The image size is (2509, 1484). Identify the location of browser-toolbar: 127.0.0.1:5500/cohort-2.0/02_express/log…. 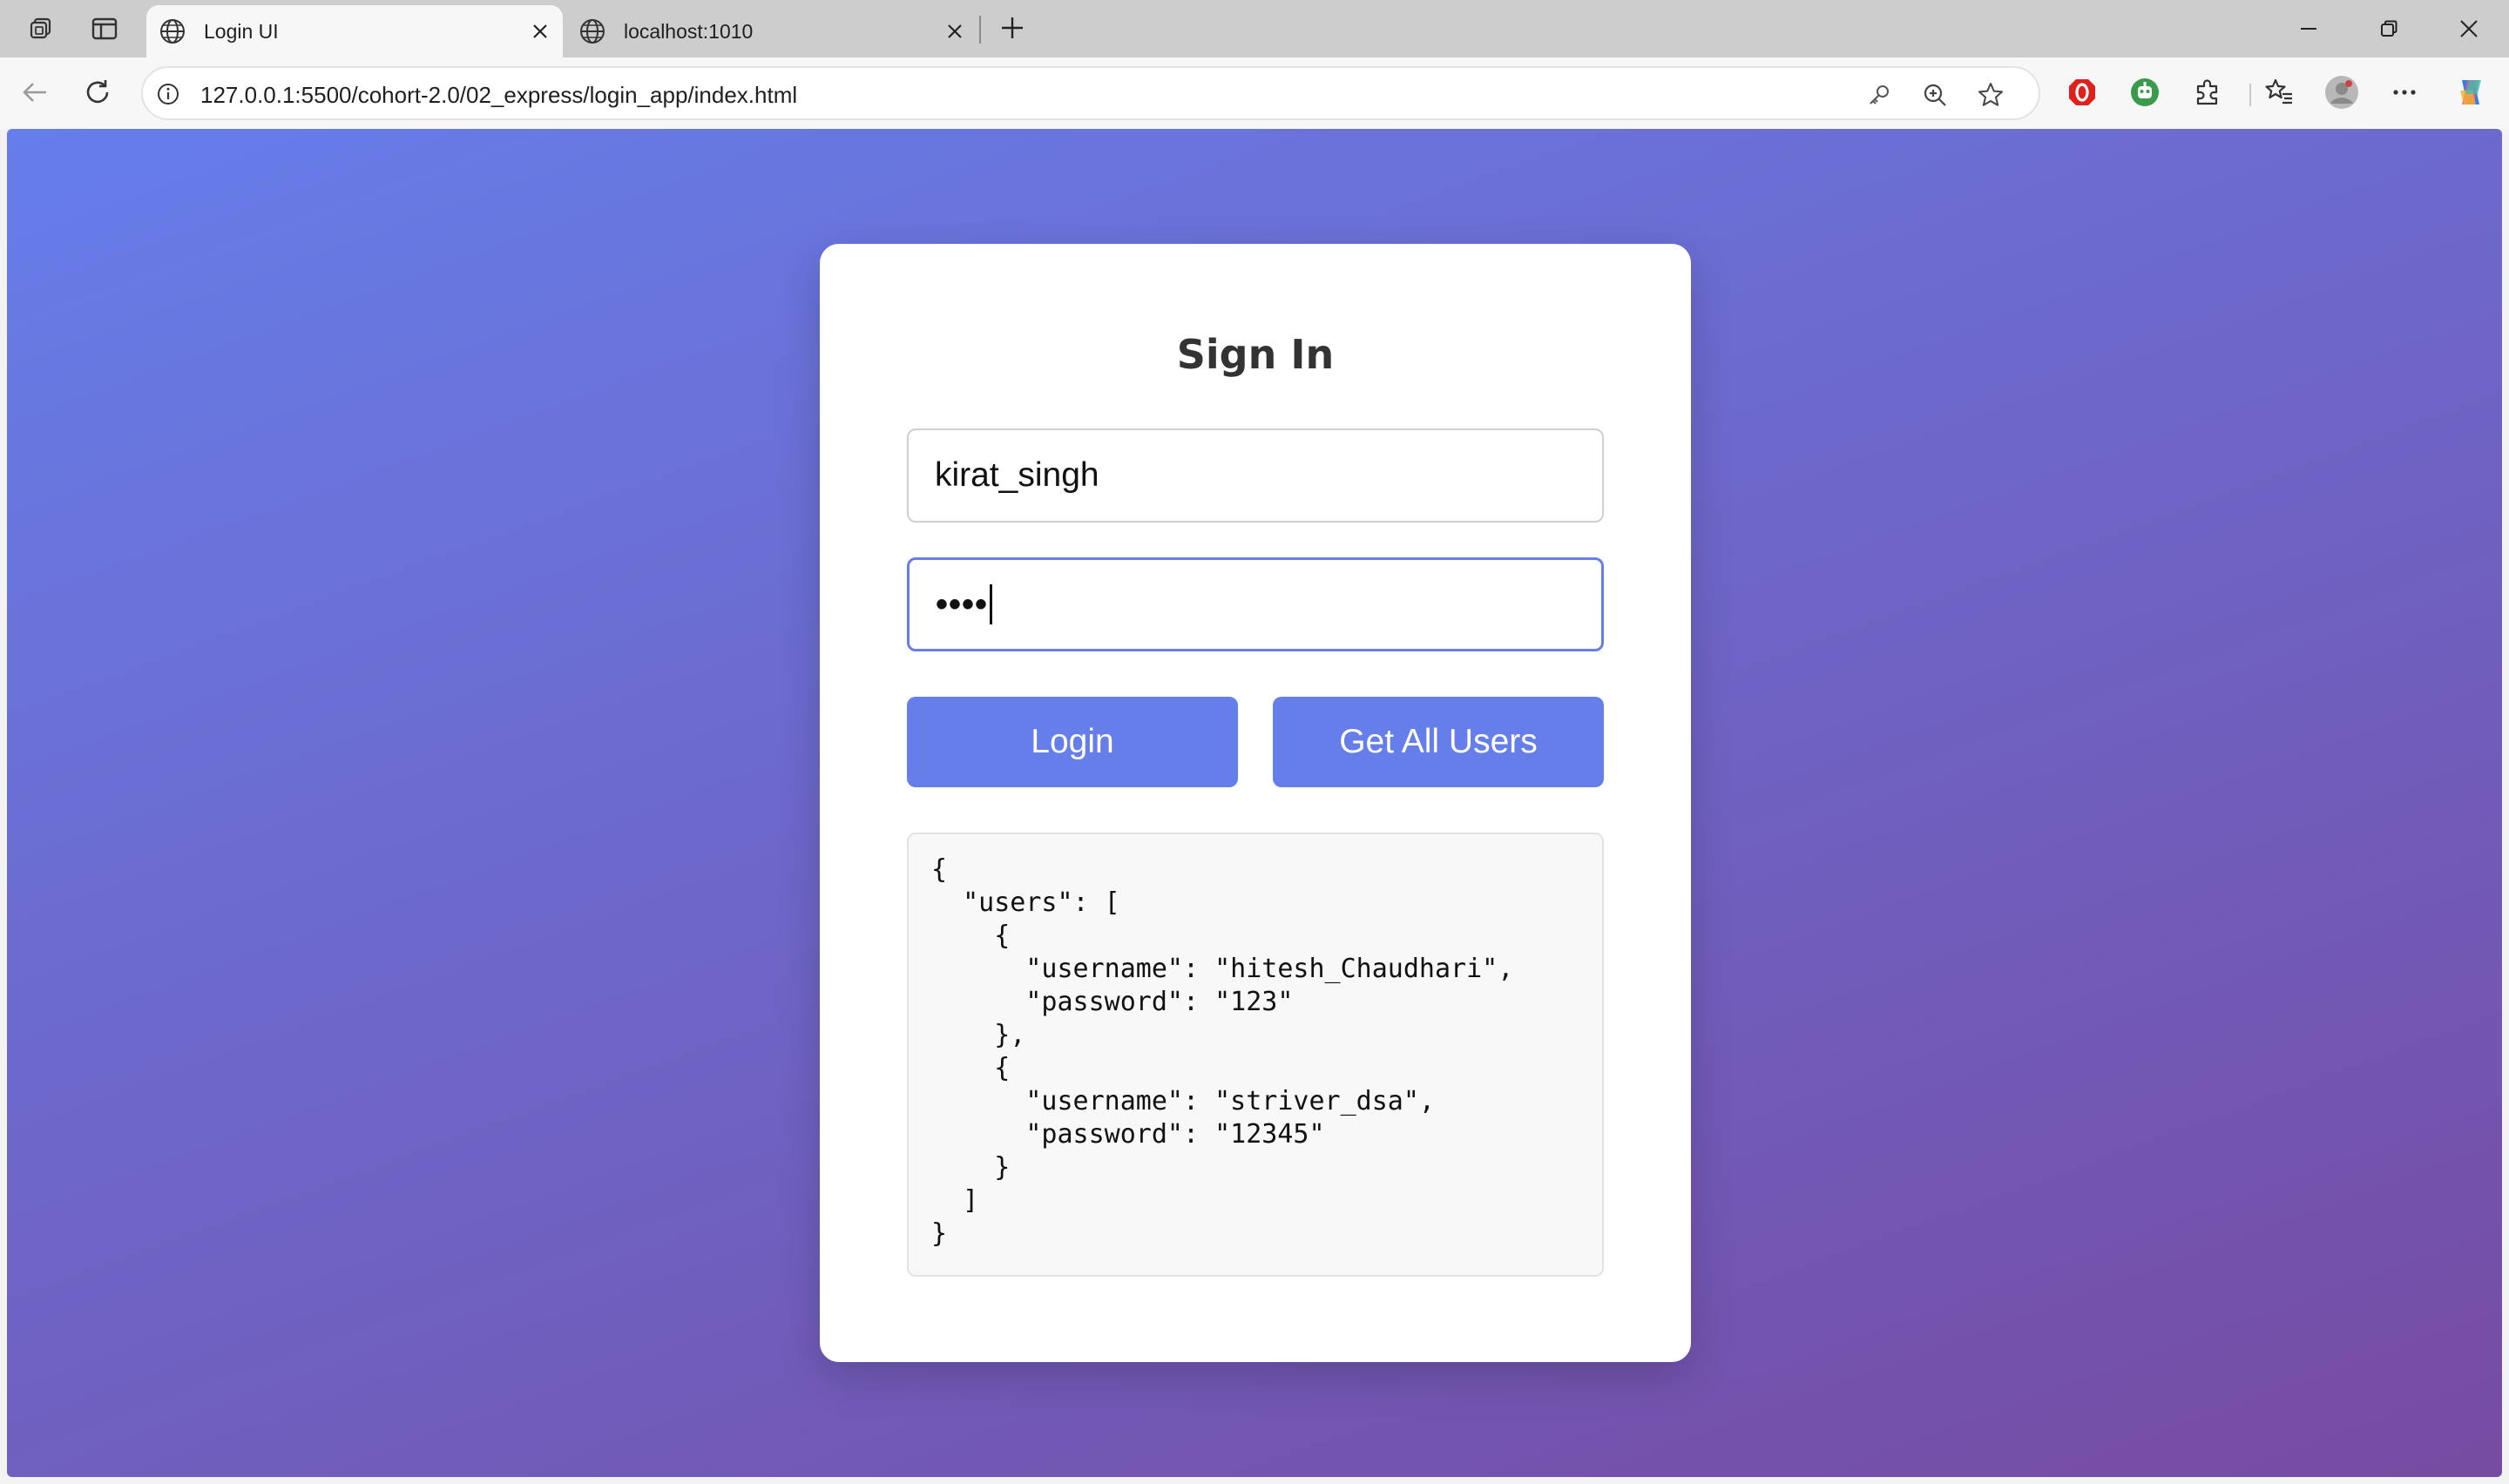
(1254, 93).